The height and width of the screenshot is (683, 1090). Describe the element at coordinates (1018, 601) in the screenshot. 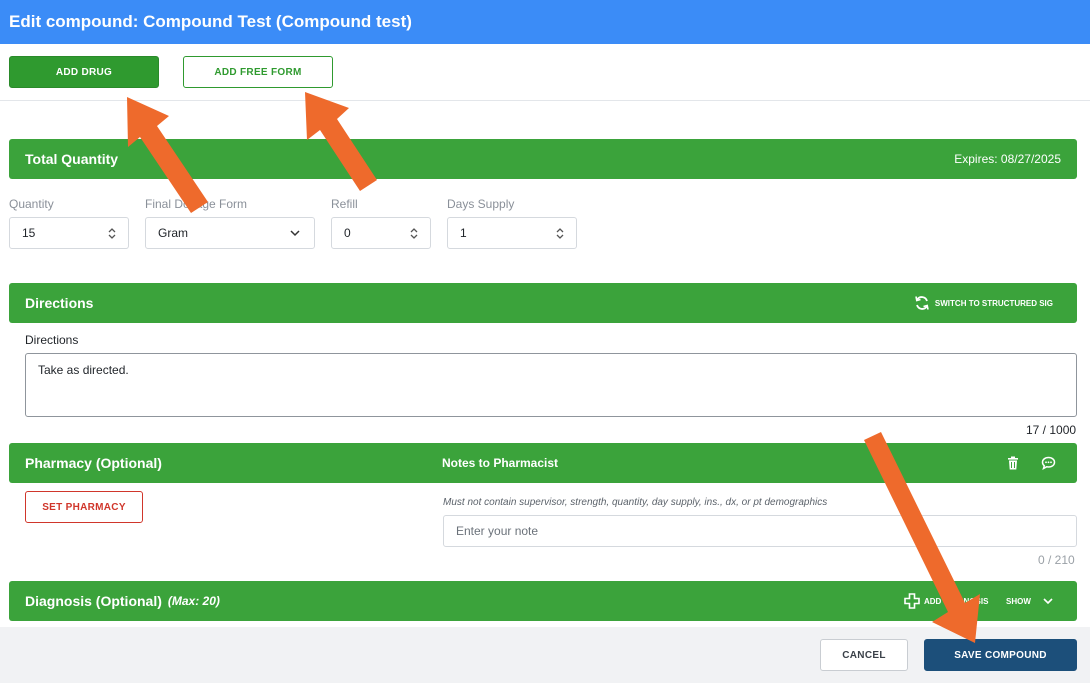

I see `show-label: SHOW` at that location.